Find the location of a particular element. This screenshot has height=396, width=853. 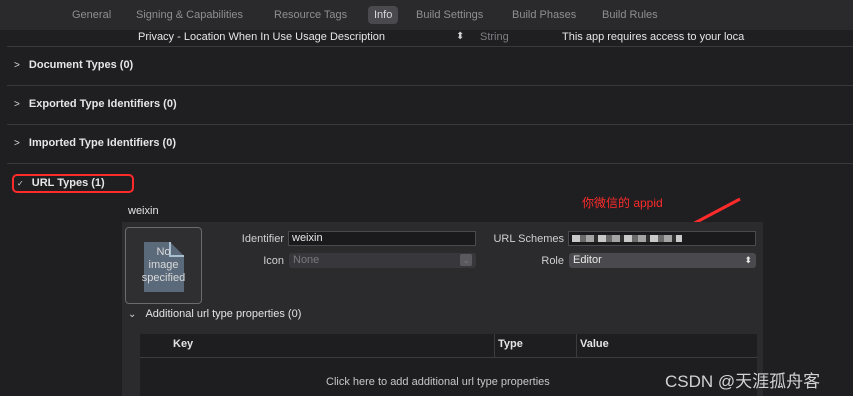

redacted-mosaic is located at coordinates (627, 238).